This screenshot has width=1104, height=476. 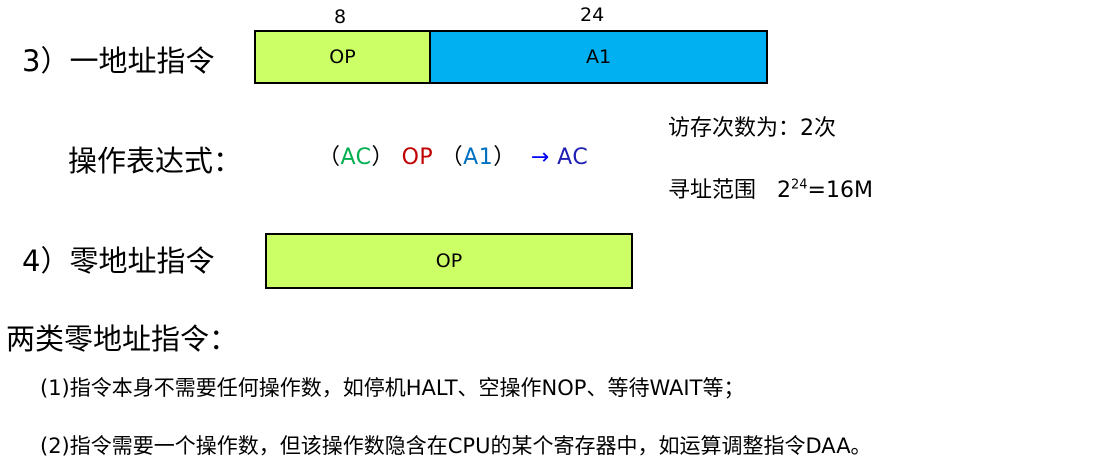 I want to click on op-bit-width: 8, so click(x=340, y=17).